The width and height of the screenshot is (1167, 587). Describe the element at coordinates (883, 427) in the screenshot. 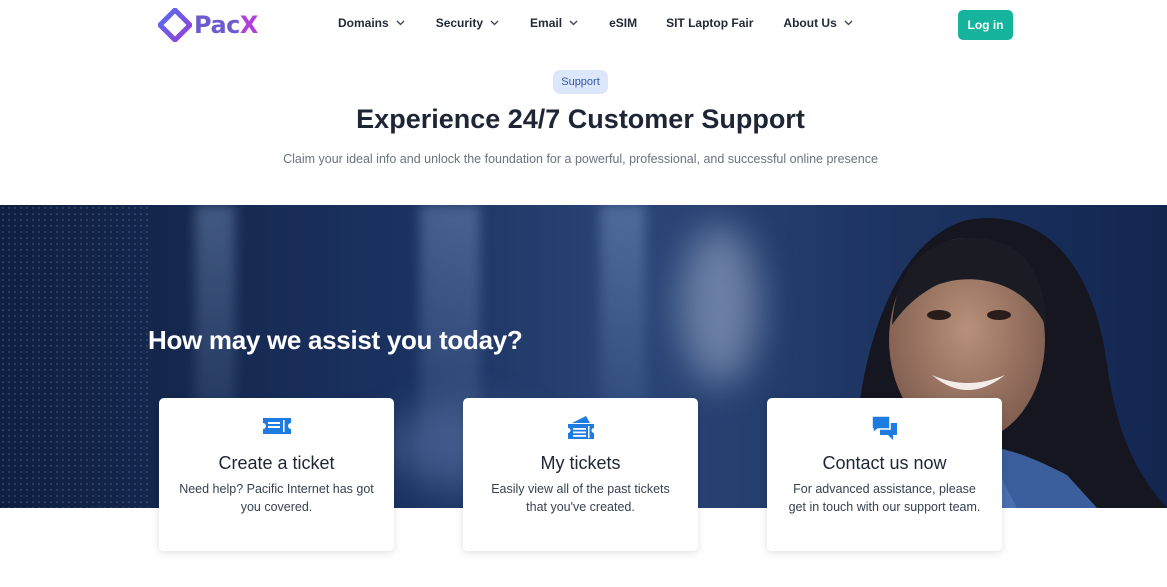

I see `chat-bubbles-icon` at that location.